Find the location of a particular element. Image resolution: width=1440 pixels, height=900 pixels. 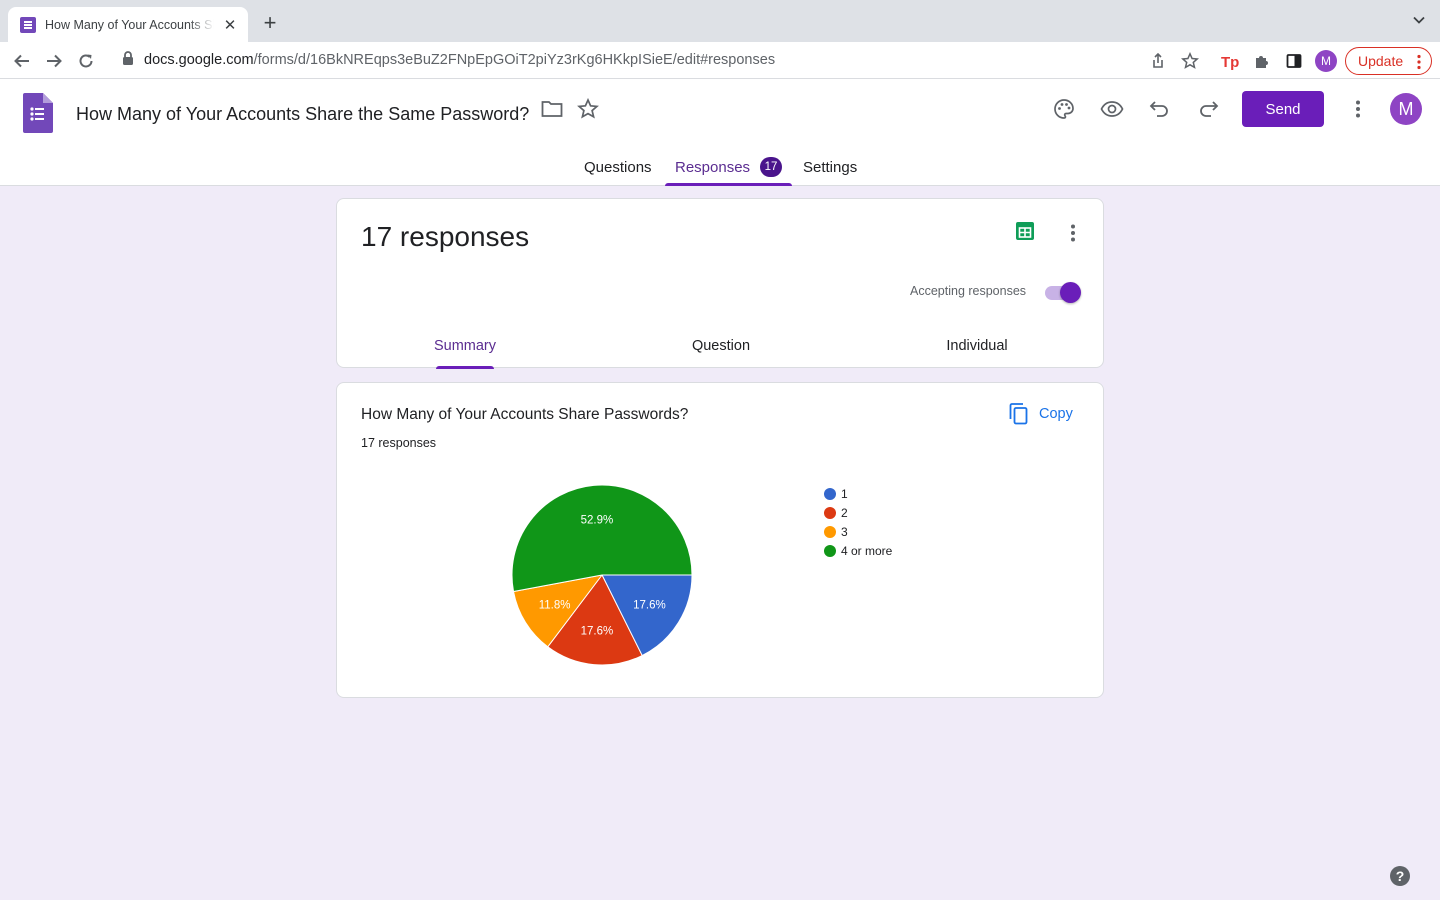

help-icon: ? is located at coordinates (1400, 876).